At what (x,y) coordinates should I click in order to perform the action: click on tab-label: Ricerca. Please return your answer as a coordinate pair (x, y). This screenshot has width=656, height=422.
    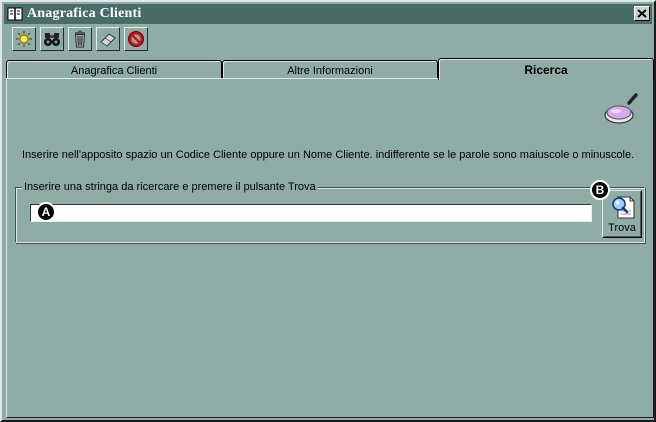
    Looking at the image, I should click on (546, 69).